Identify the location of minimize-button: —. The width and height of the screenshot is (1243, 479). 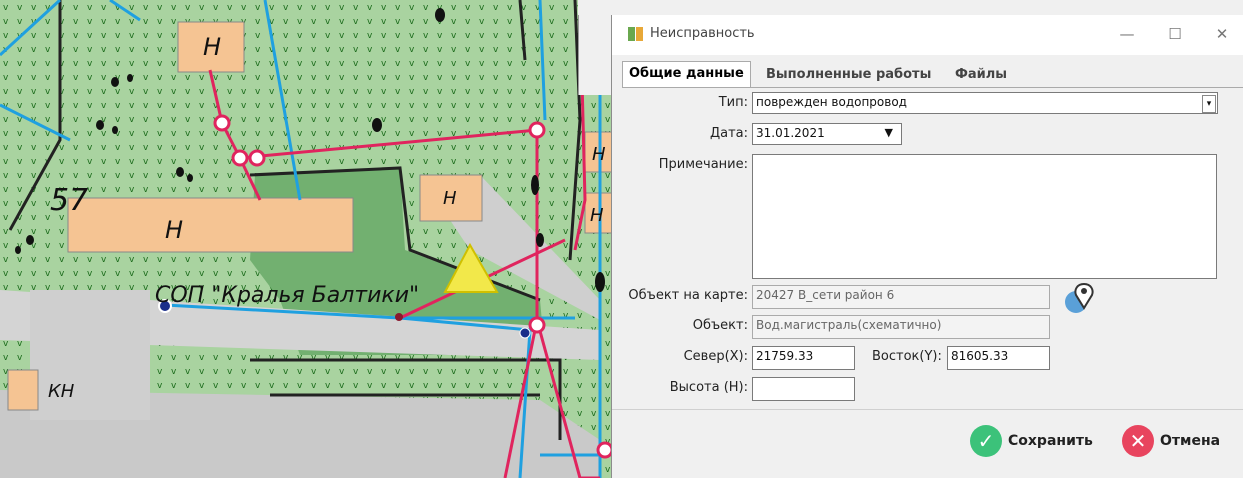
(1127, 34).